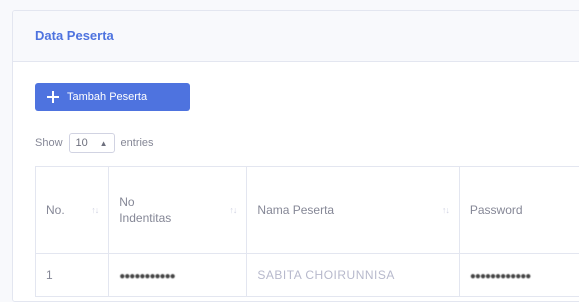 Image resolution: width=579 pixels, height=302 pixels. What do you see at coordinates (353, 210) in the screenshot?
I see `column-header-nama-peserta: Nama Peserta ↑↓` at bounding box center [353, 210].